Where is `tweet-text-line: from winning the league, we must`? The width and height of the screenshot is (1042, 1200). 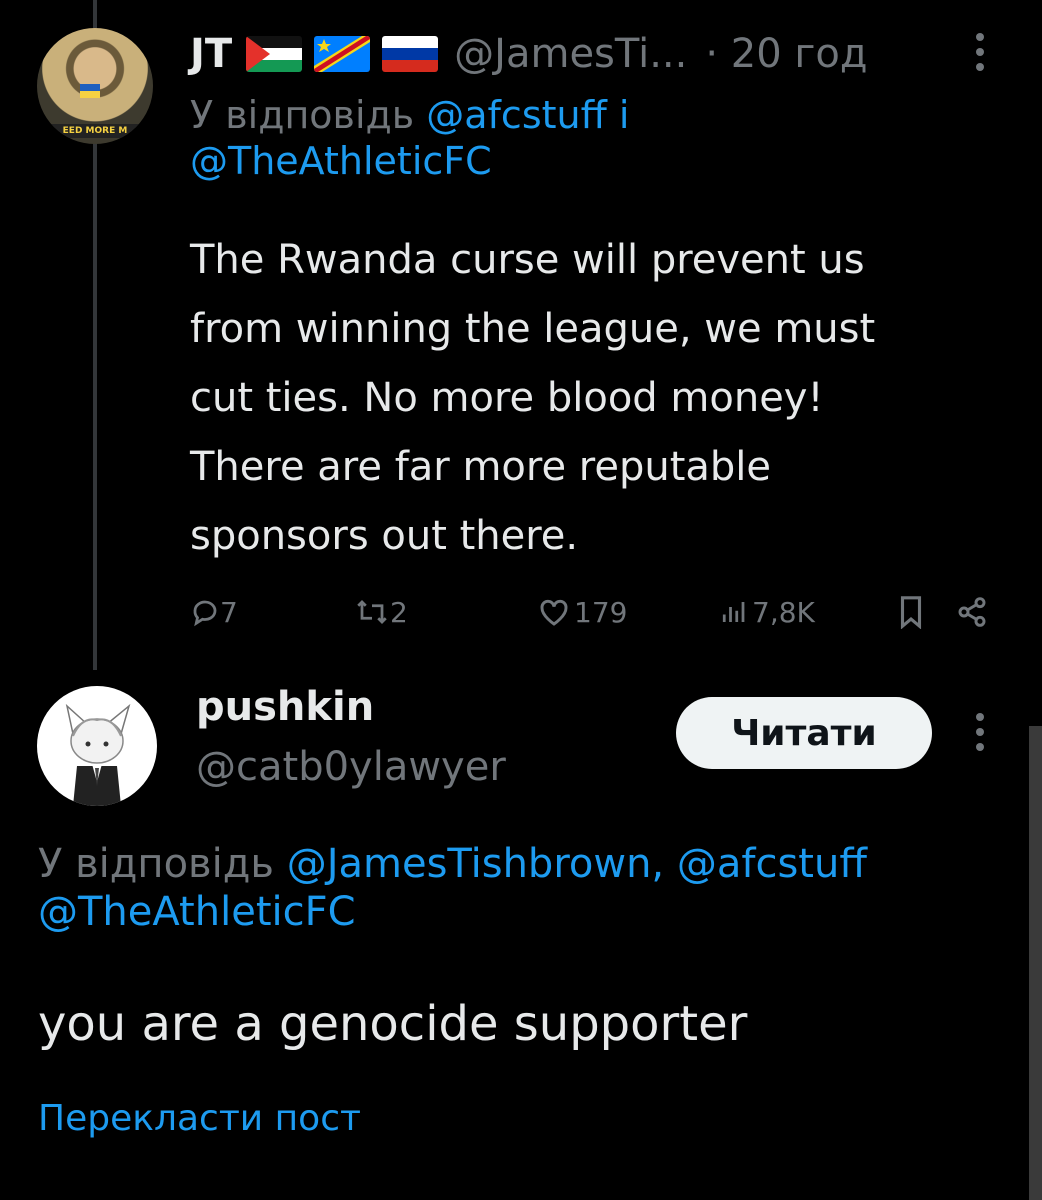 tweet-text-line: from winning the league, we must is located at coordinates (533, 329).